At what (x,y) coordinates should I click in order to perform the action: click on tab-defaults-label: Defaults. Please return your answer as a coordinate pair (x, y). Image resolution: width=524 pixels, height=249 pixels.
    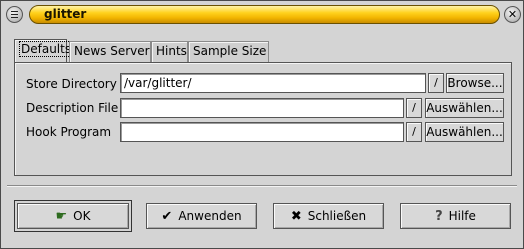
    Looking at the image, I should click on (46, 49).